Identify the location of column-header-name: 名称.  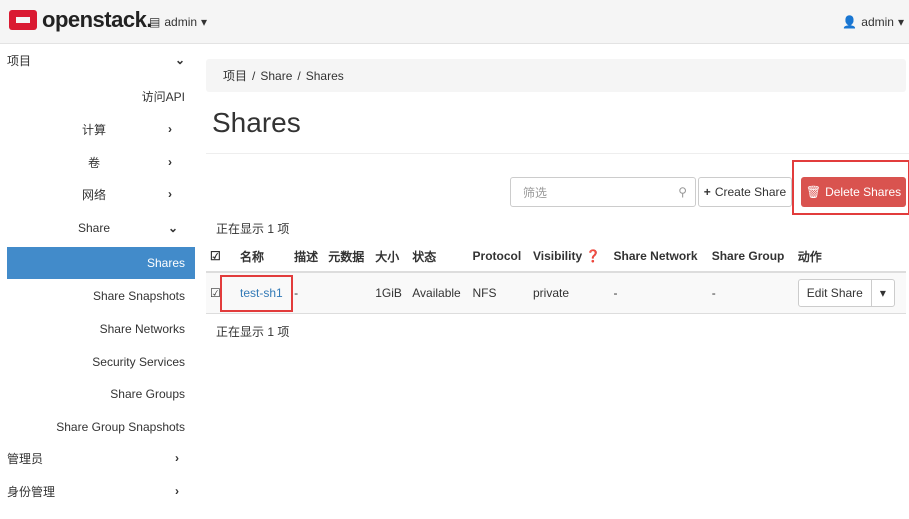
(263, 257).